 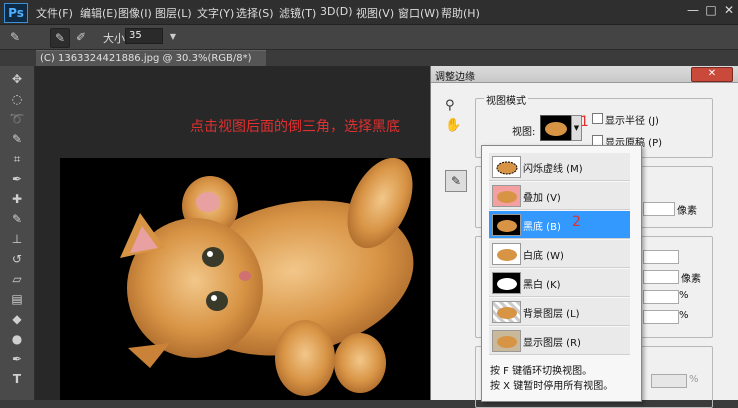 I want to click on show-radius-label: 显示半径 (J), so click(x=632, y=121).